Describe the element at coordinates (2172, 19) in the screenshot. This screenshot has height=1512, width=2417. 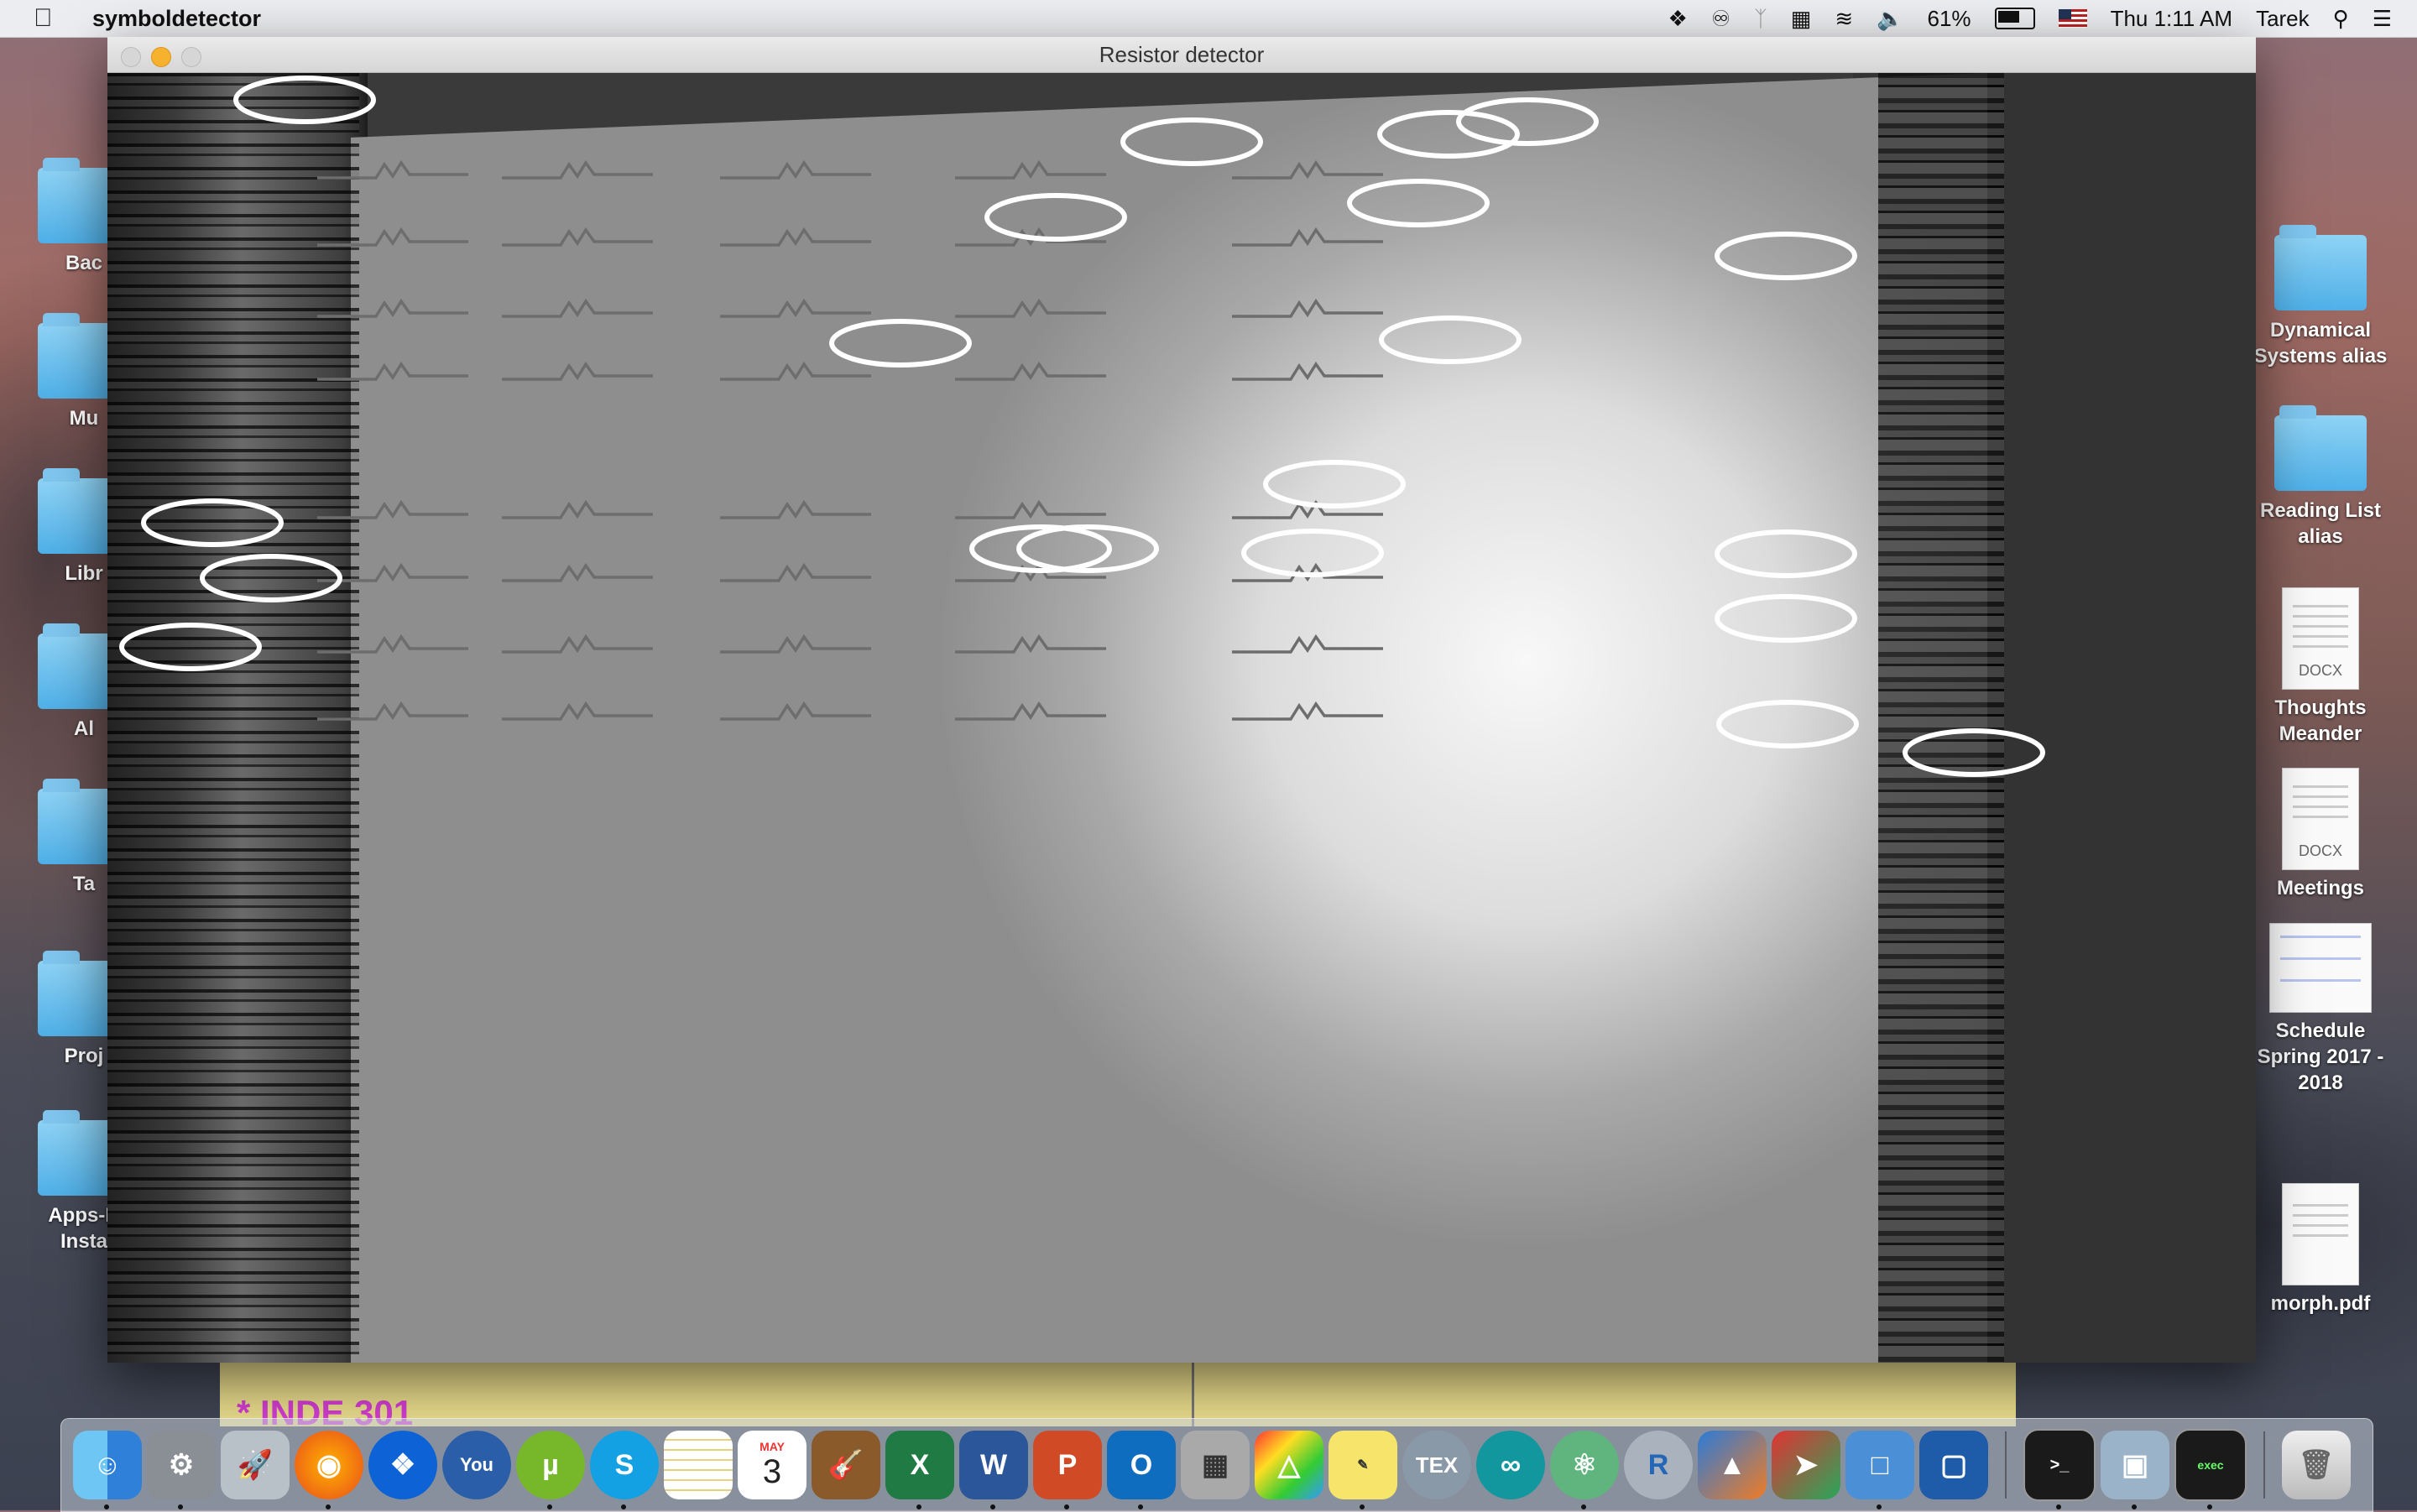
I see `menu-clock: Thu 1:11 AM` at that location.